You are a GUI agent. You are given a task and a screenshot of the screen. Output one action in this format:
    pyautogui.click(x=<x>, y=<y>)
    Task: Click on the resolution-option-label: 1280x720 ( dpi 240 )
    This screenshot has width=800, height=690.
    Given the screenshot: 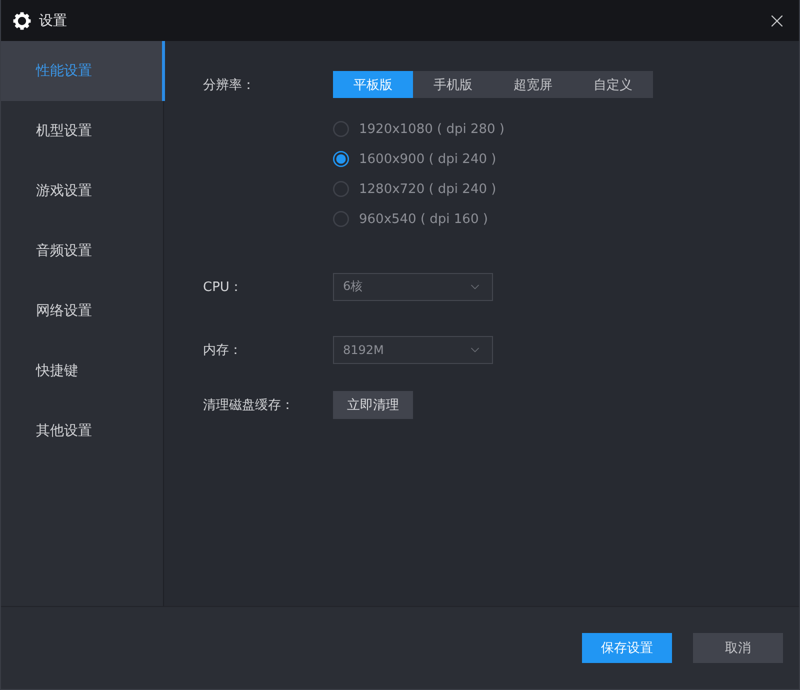 What is the action you would take?
    pyautogui.click(x=427, y=189)
    